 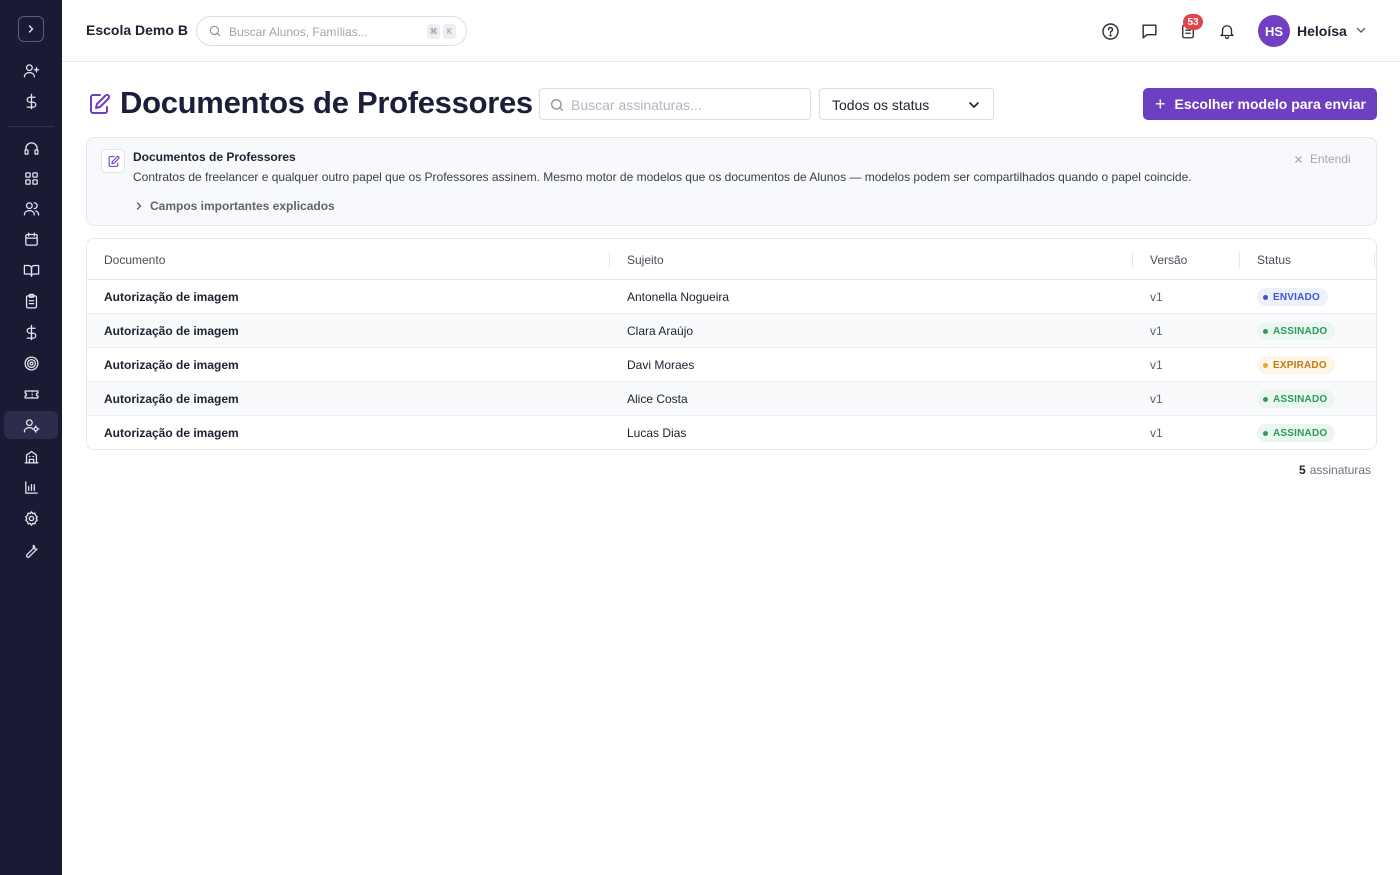 I want to click on status-badge: ENVIADO, so click(x=1292, y=297).